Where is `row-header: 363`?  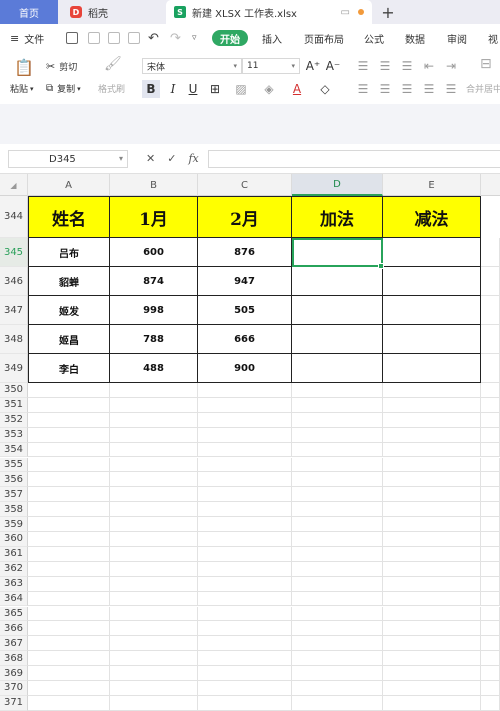
row-header: 363 is located at coordinates (14, 584).